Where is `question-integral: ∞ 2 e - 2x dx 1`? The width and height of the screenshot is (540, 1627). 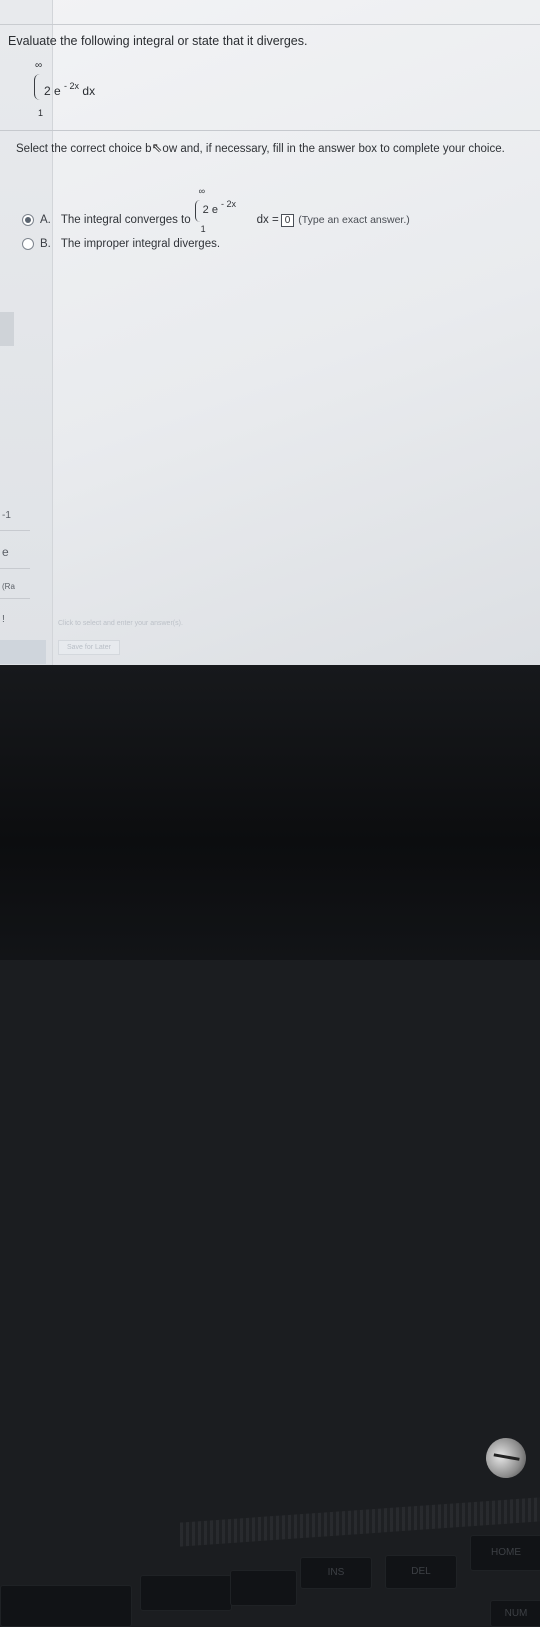 question-integral: ∞ 2 e - 2x dx 1 is located at coordinates (94, 90).